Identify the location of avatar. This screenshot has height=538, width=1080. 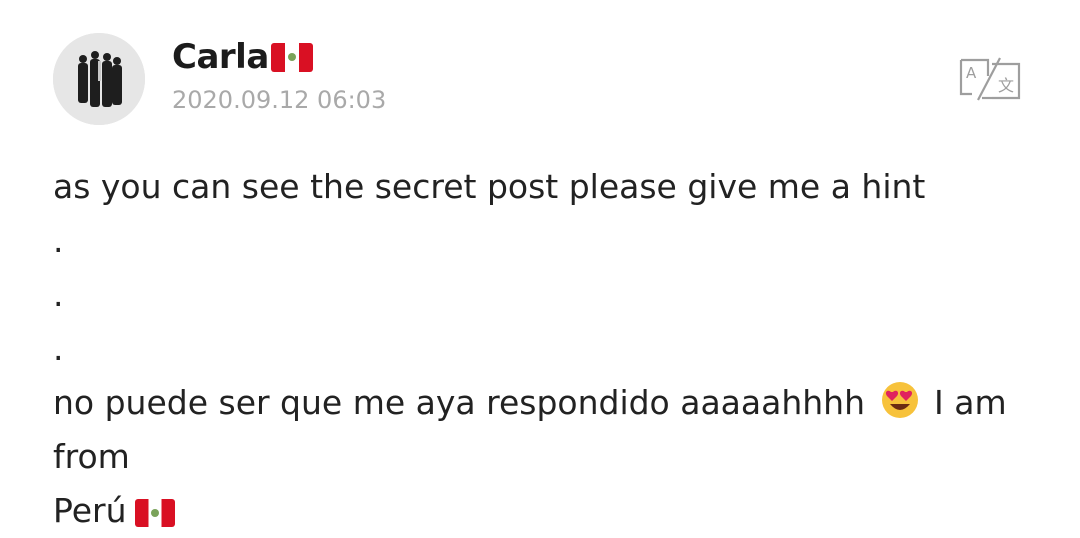
(99, 79).